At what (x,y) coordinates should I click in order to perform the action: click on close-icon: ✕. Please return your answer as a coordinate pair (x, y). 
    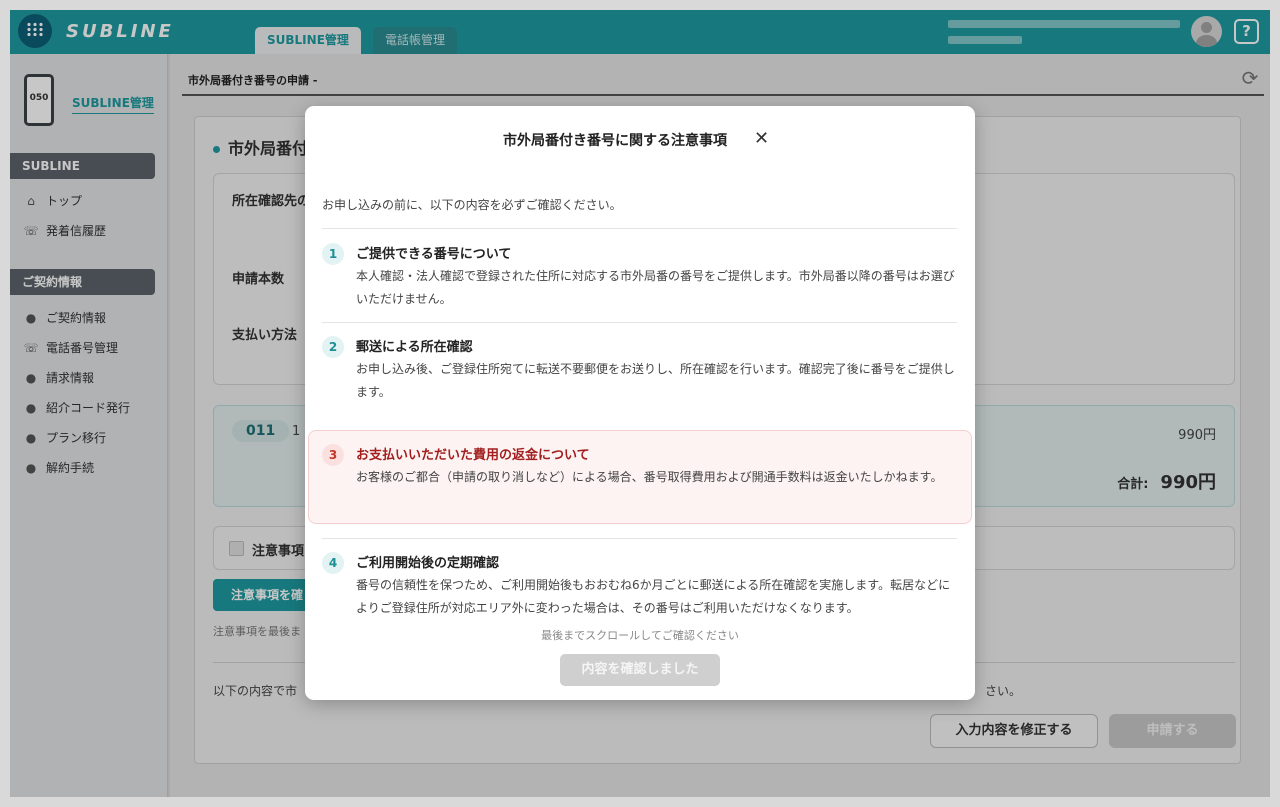
    Looking at the image, I should click on (761, 139).